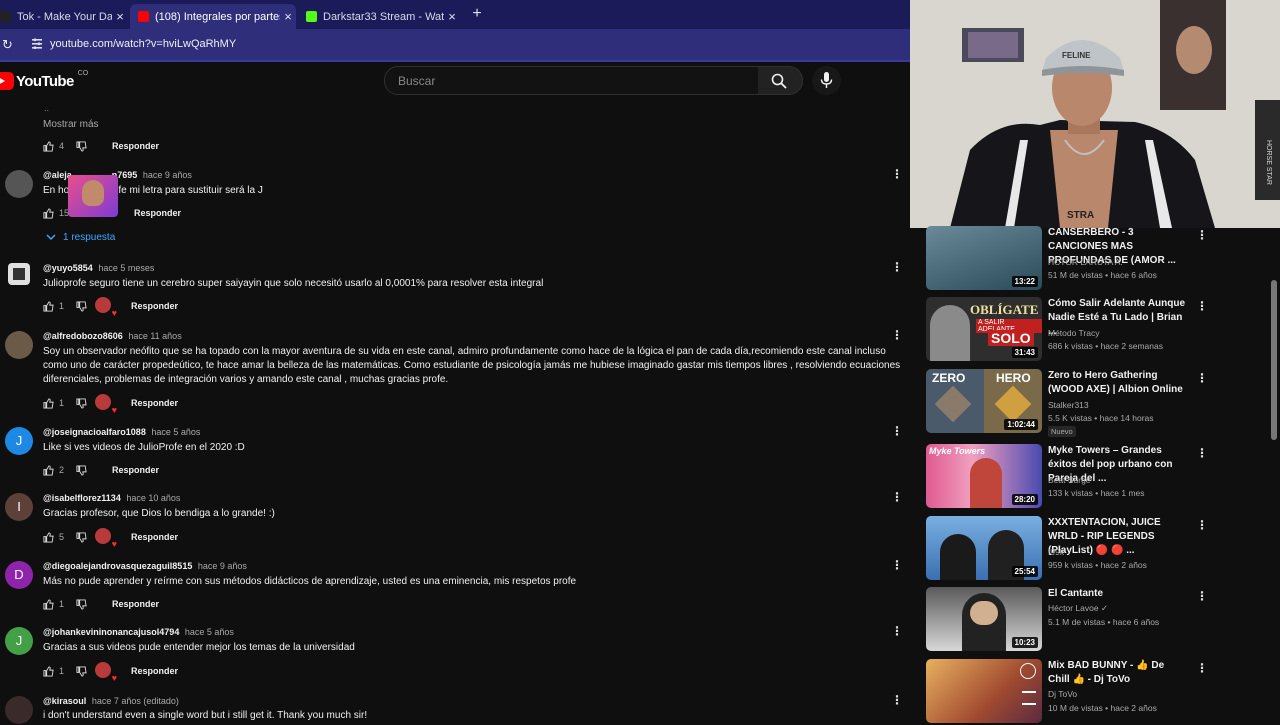  What do you see at coordinates (1118, 594) in the screenshot?
I see `video-title: El Cantante` at bounding box center [1118, 594].